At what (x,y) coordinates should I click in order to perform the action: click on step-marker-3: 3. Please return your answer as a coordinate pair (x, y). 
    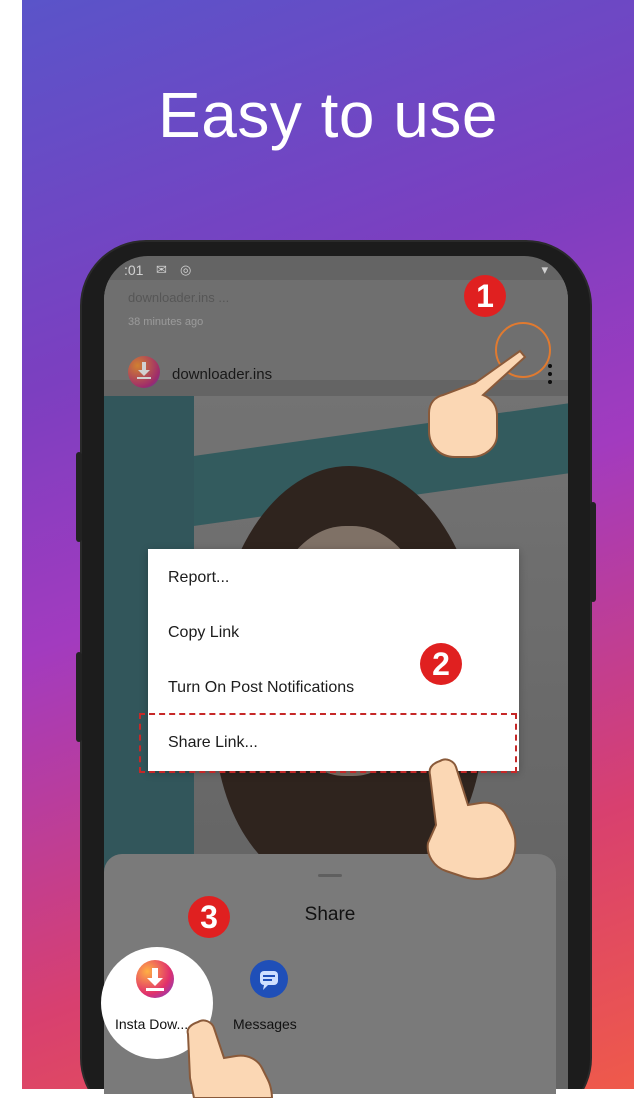
    Looking at the image, I should click on (209, 917).